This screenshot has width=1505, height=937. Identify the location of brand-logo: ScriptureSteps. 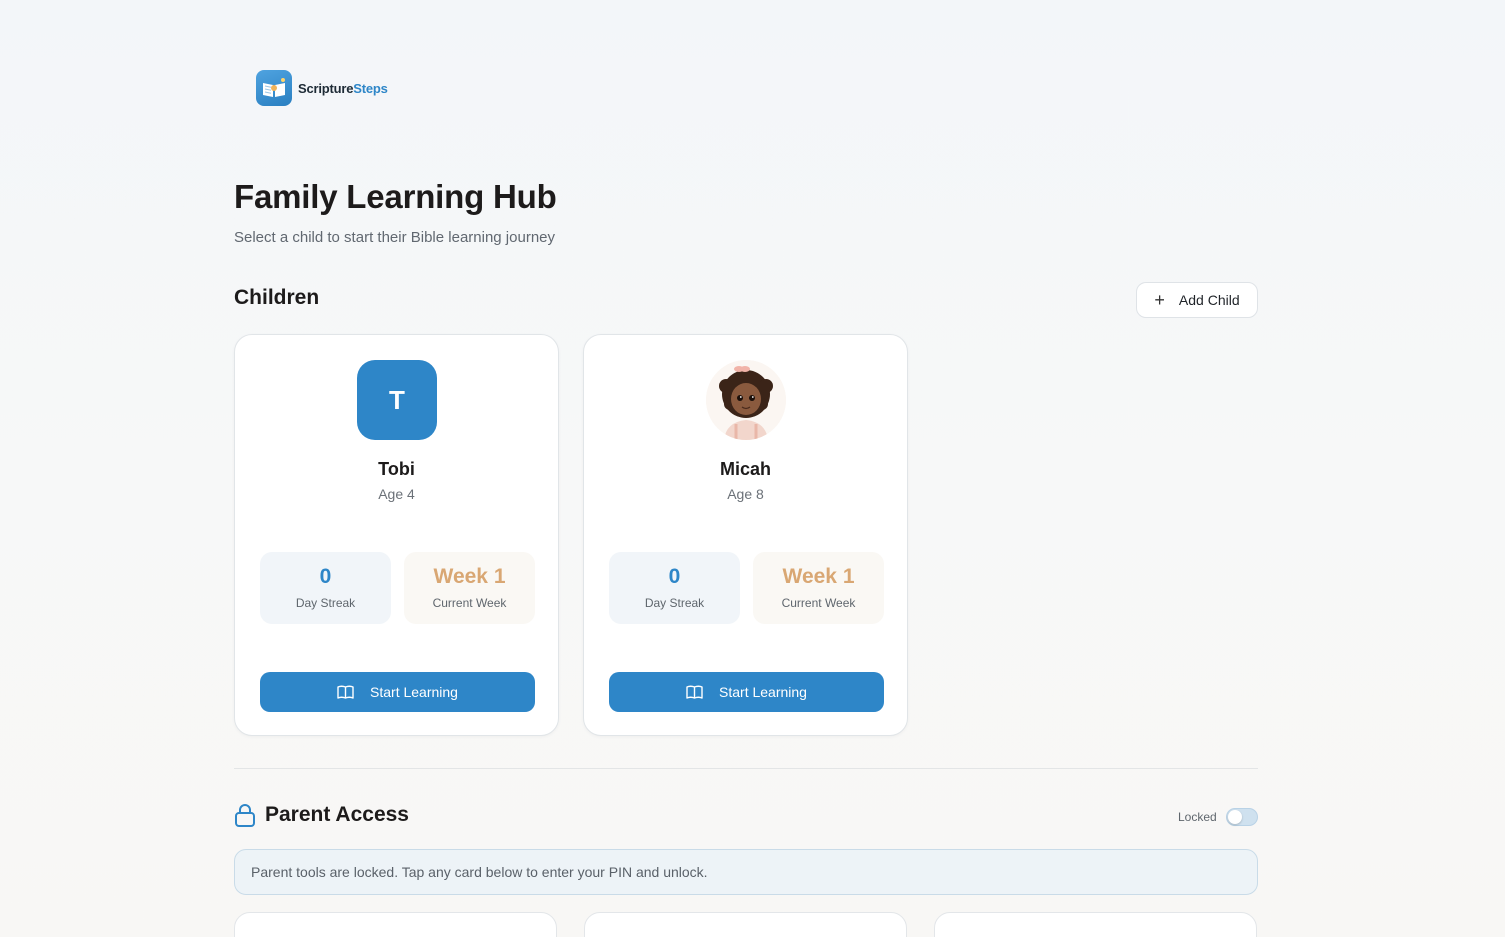
(322, 88).